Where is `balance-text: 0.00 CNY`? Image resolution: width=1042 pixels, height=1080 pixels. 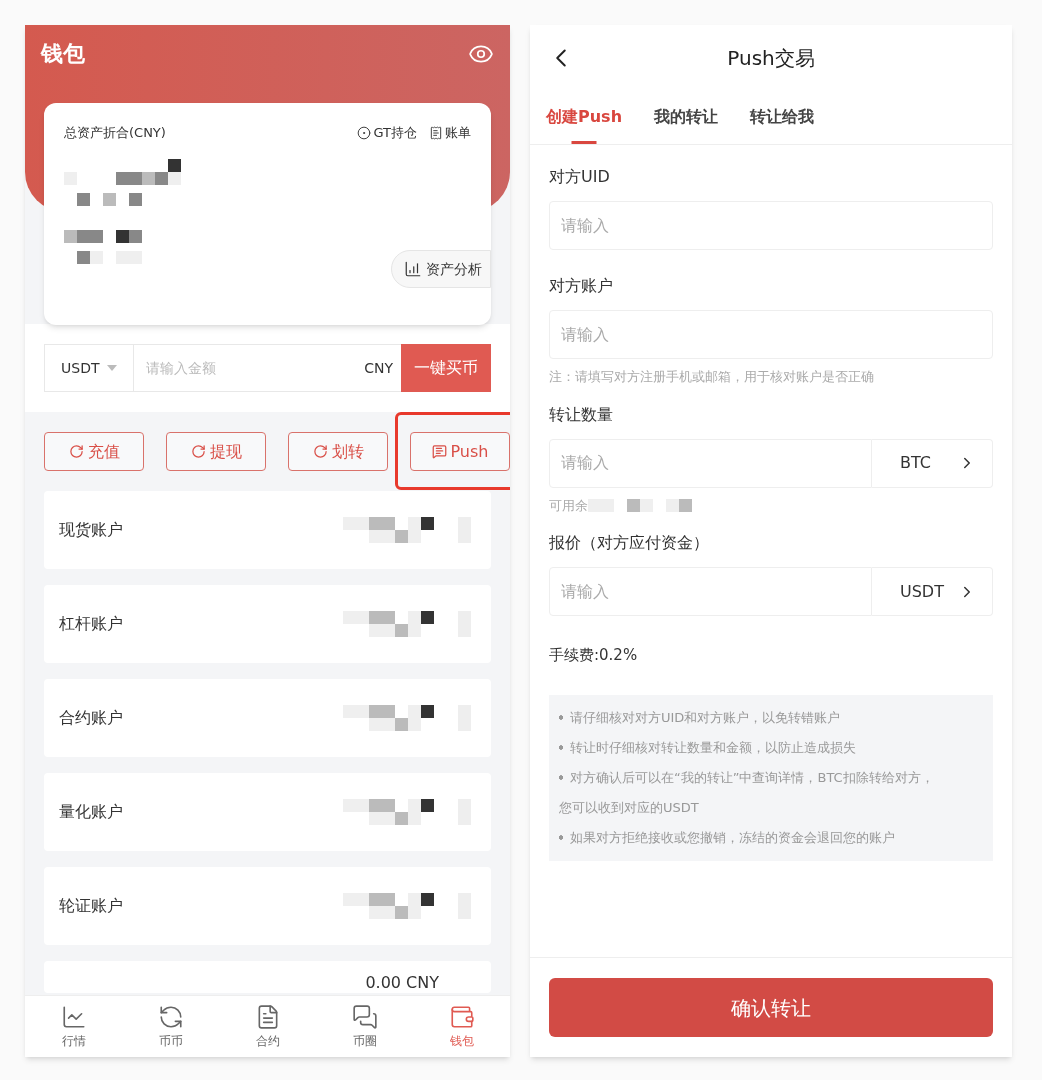 balance-text: 0.00 CNY is located at coordinates (402, 983).